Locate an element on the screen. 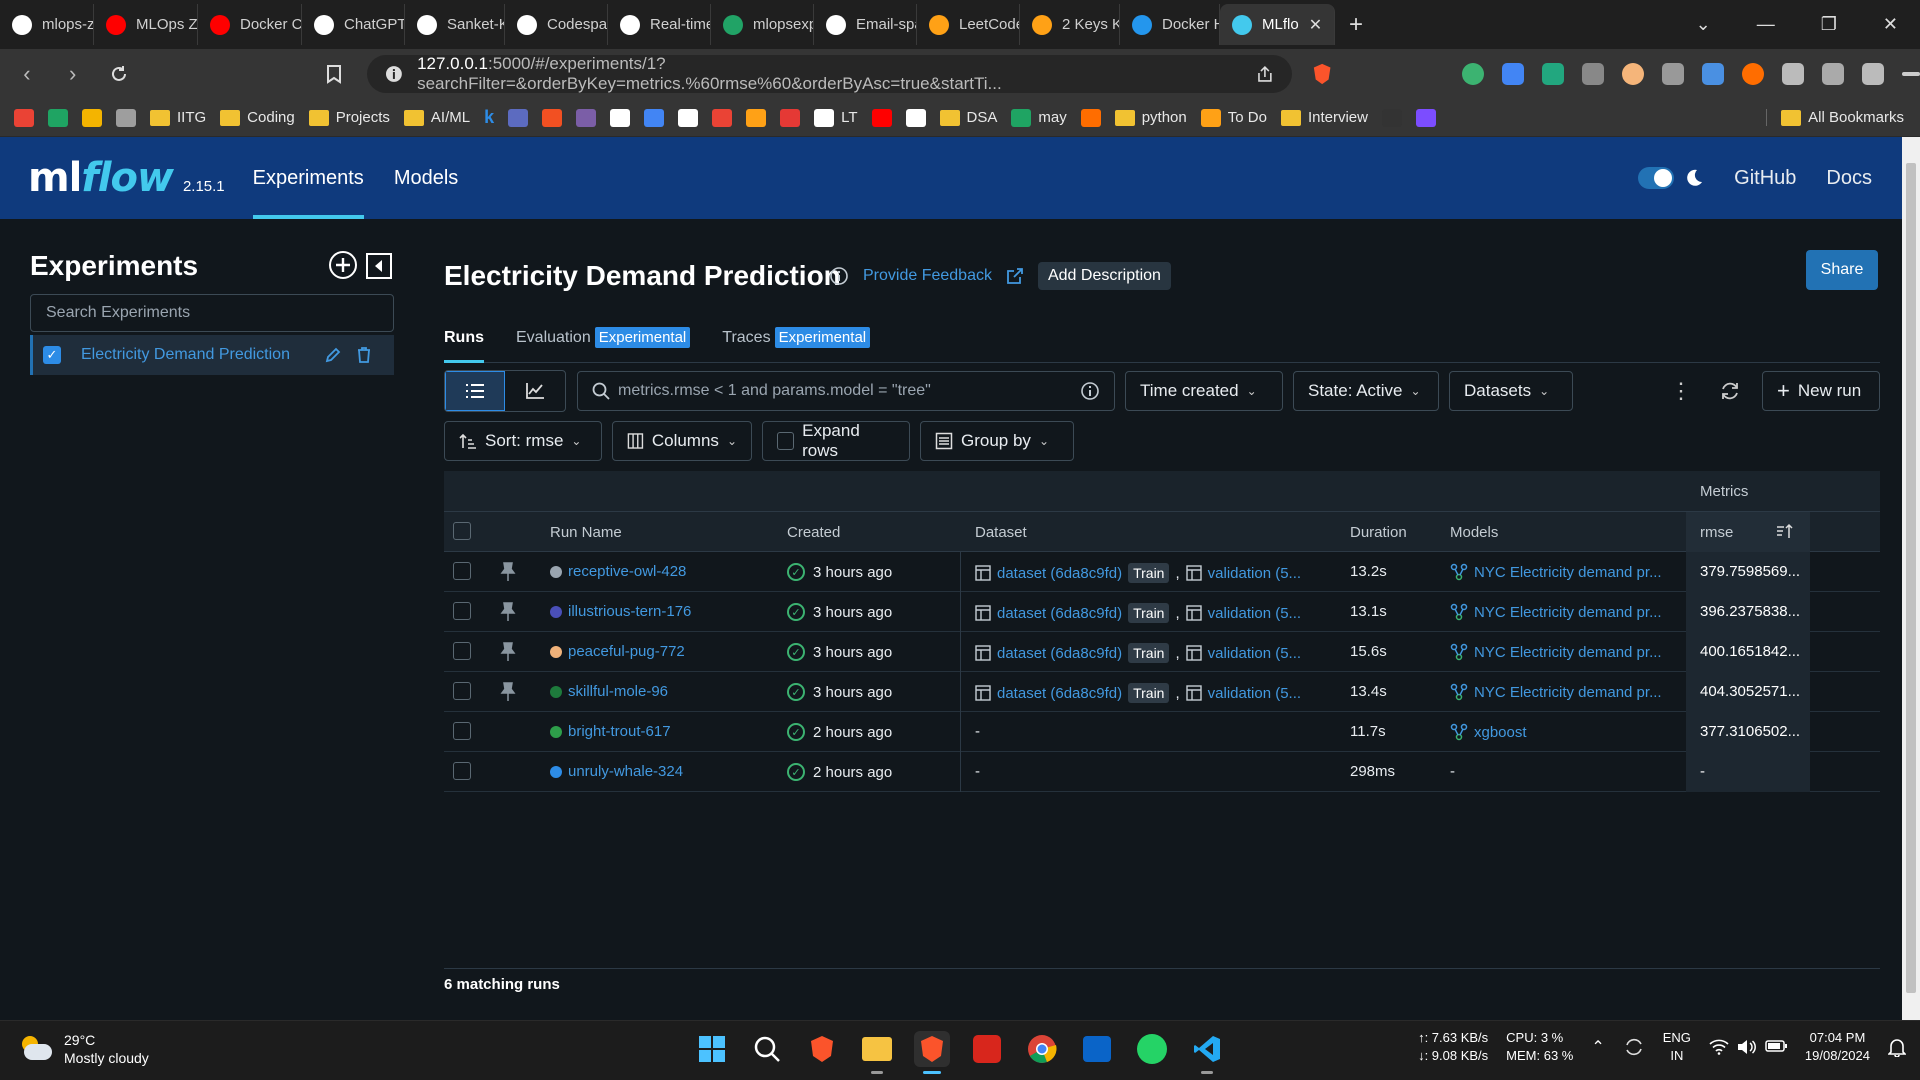 The height and width of the screenshot is (1080, 1920). add-experiment-icon is located at coordinates (343, 265).